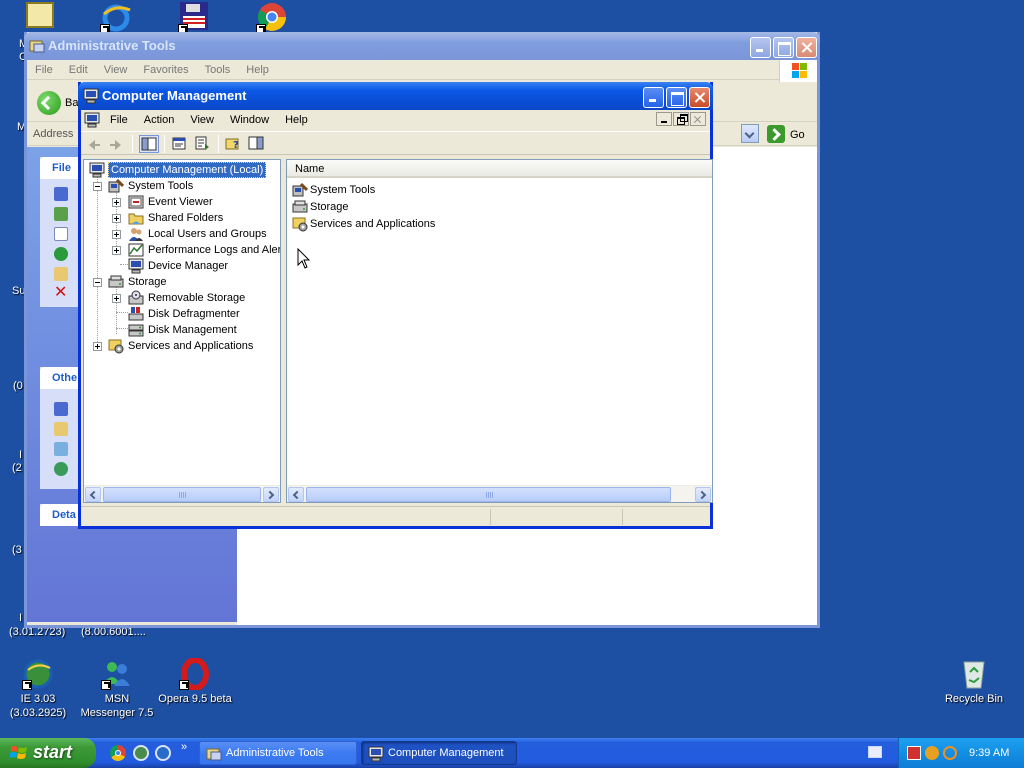 The image size is (1024, 768). Describe the element at coordinates (117, 689) in the screenshot. I see `desktop-icon-msn: MSN Messenger 7.5` at that location.